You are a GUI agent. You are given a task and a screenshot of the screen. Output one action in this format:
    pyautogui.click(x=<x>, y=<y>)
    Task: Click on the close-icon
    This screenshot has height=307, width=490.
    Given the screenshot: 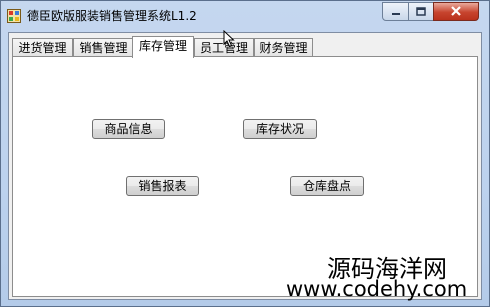 What is the action you would take?
    pyautogui.click(x=456, y=12)
    